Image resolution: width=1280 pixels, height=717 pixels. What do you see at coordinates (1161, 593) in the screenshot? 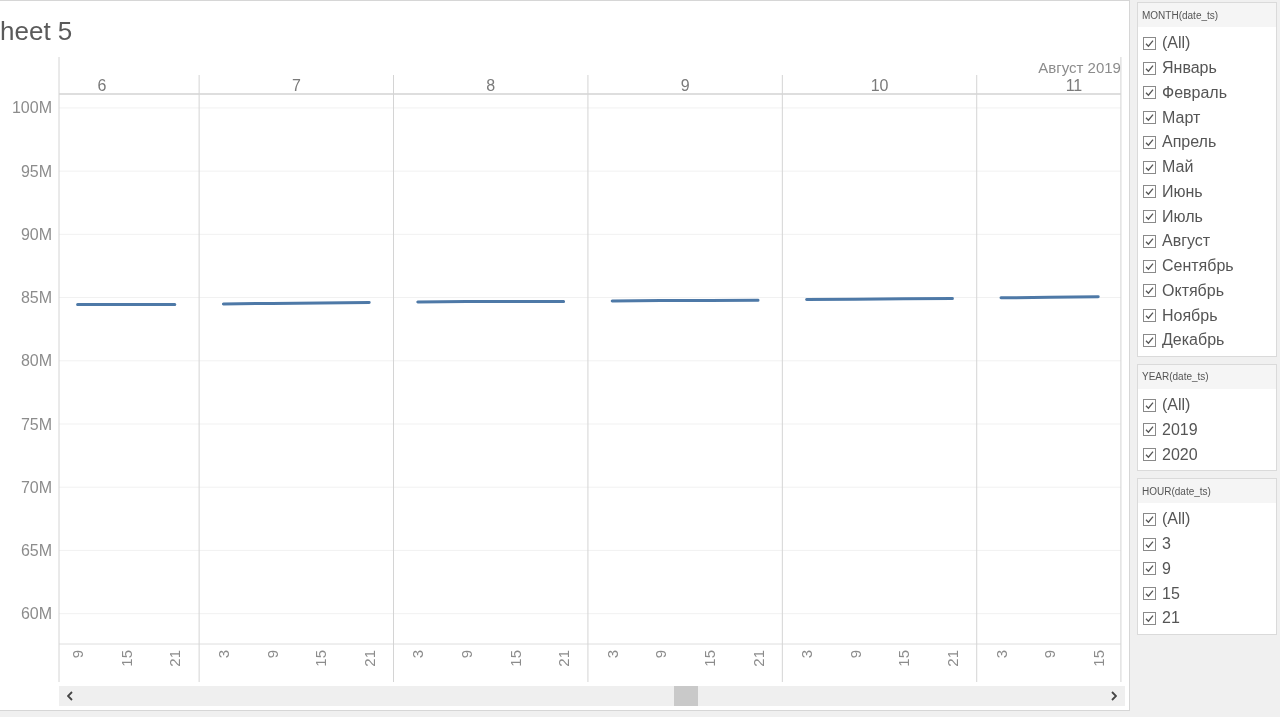
I see `filter-option: 15` at bounding box center [1161, 593].